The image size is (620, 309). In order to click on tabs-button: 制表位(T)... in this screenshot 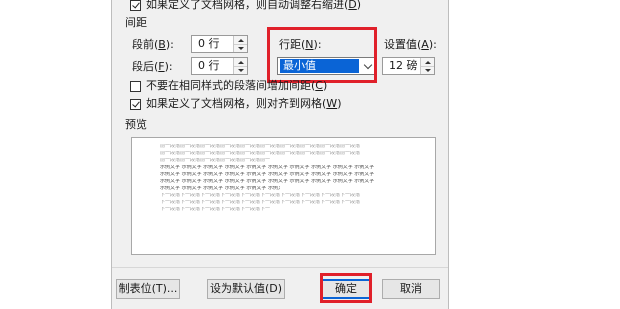, I will do `click(148, 289)`.